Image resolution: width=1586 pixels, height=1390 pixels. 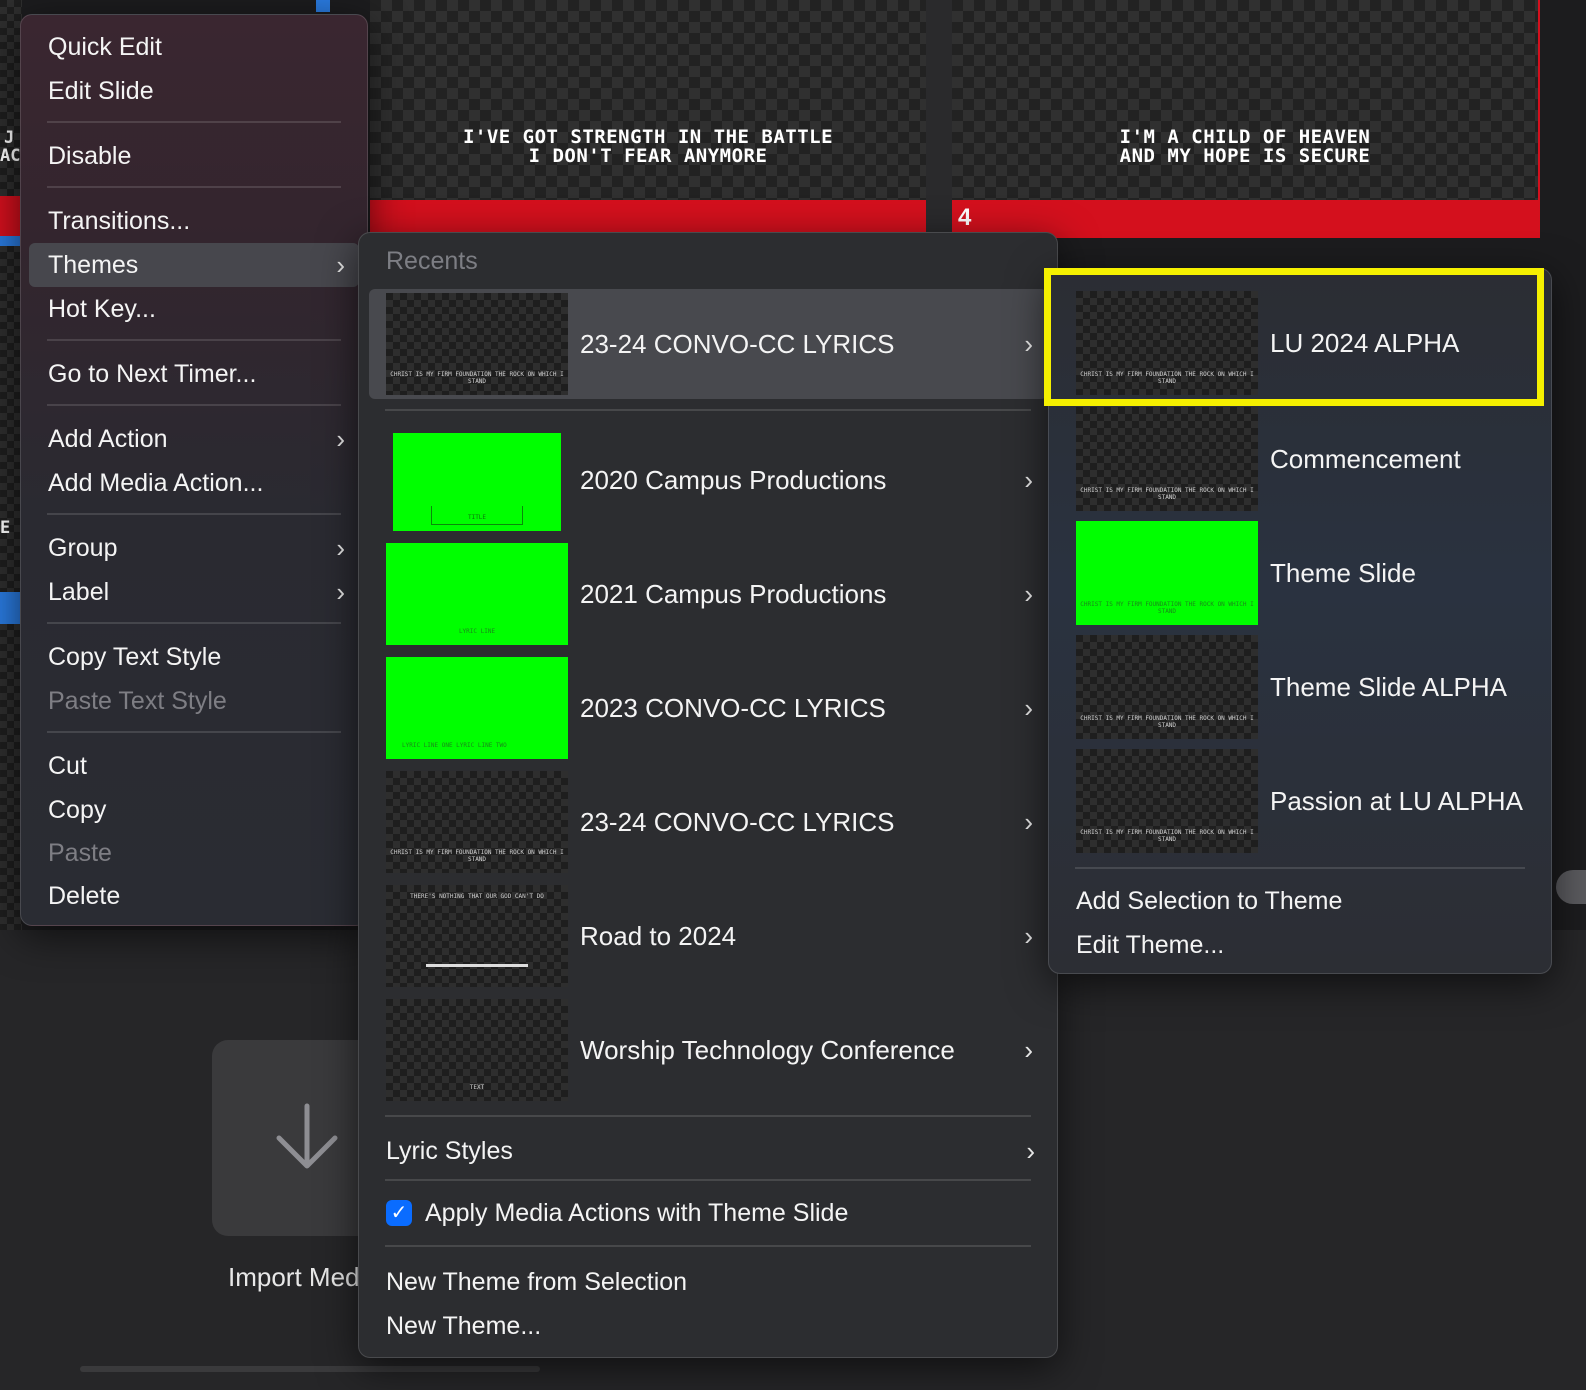 I want to click on theme-label: 2021 Campus Productions, so click(x=733, y=594).